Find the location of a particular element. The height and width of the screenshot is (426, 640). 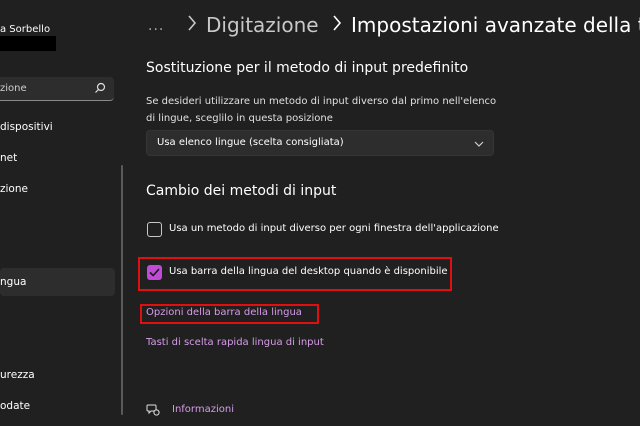

help-icon is located at coordinates (153, 410).